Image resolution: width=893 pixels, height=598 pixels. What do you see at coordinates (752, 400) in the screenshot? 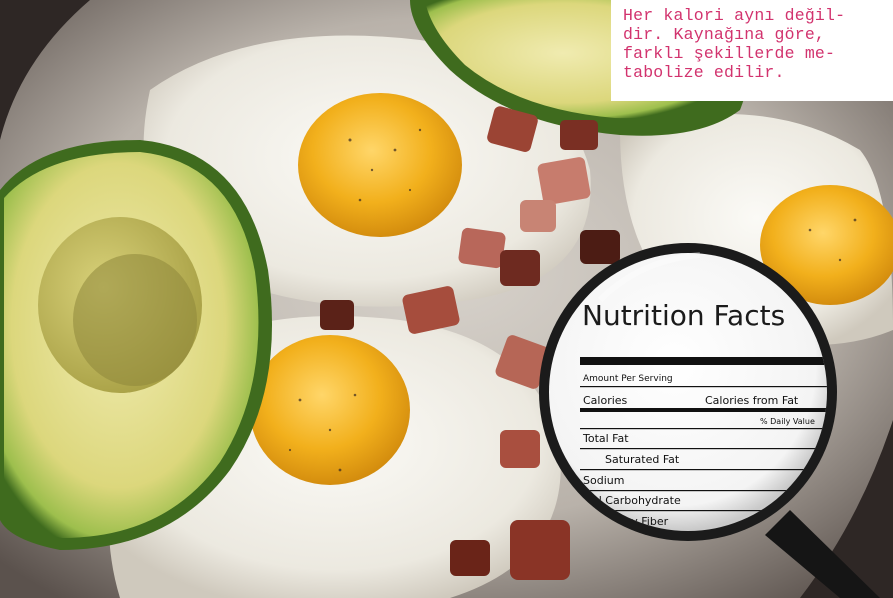
I see `label-calories-from-fat: Calories from Fat` at bounding box center [752, 400].